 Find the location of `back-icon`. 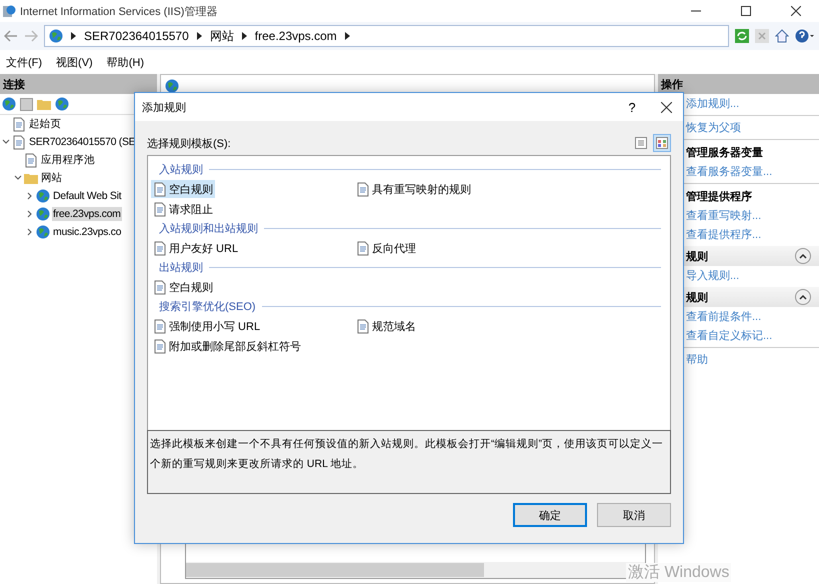

back-icon is located at coordinates (11, 36).